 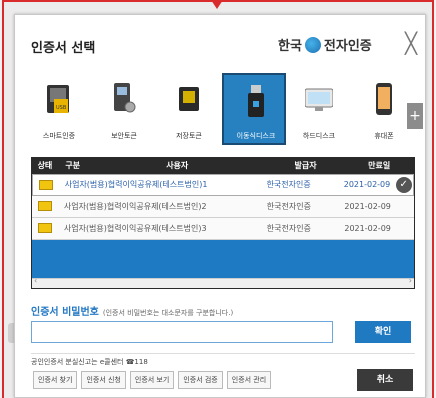 What do you see at coordinates (383, 332) in the screenshot?
I see `ok-button: 확인` at bounding box center [383, 332].